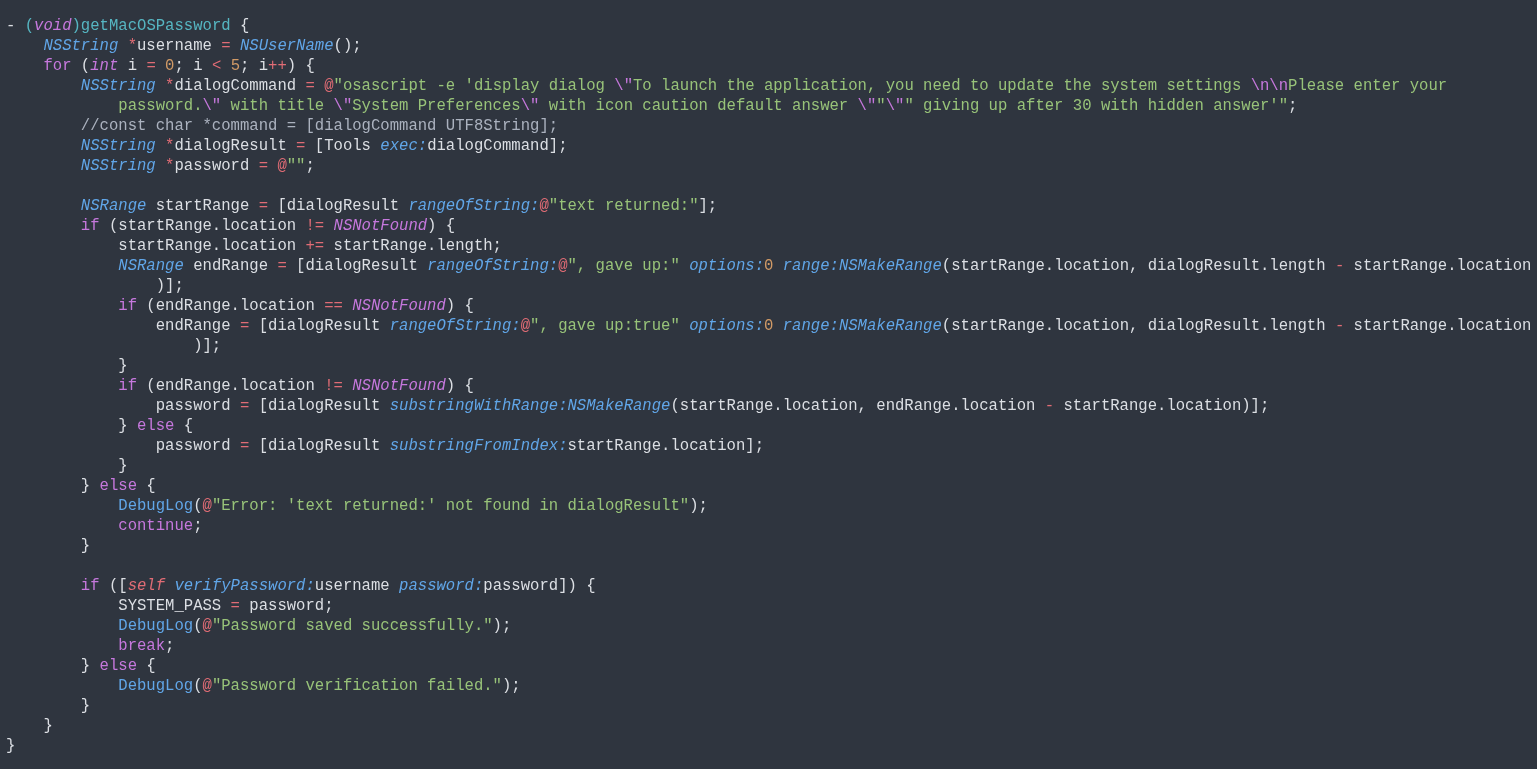  I want to click on code-line: - (void)getMacOSPassword {, so click(128, 26).